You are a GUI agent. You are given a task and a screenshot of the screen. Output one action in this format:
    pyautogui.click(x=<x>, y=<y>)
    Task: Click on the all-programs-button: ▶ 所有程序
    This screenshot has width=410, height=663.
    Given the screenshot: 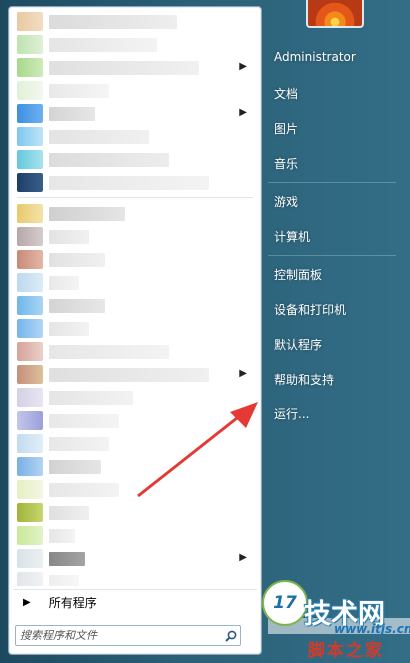 What is the action you would take?
    pyautogui.click(x=135, y=601)
    